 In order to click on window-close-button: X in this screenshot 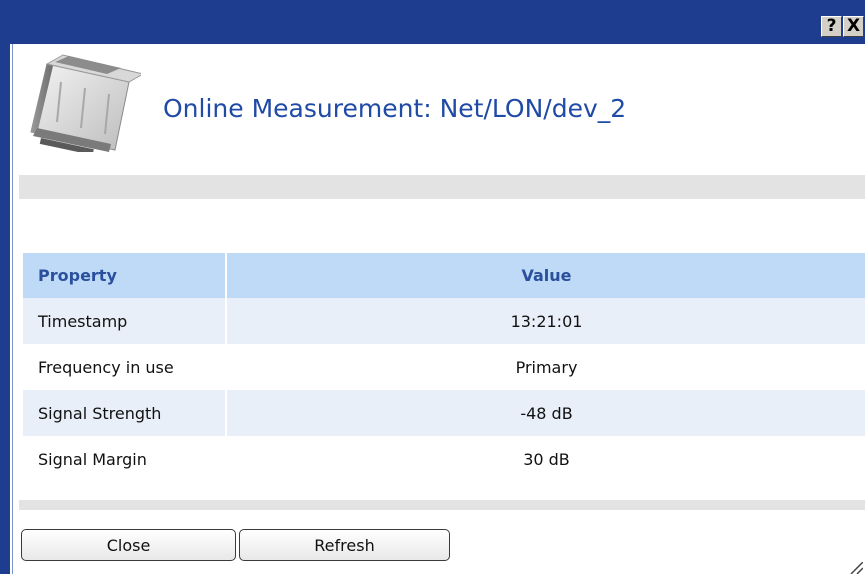, I will do `click(853, 26)`.